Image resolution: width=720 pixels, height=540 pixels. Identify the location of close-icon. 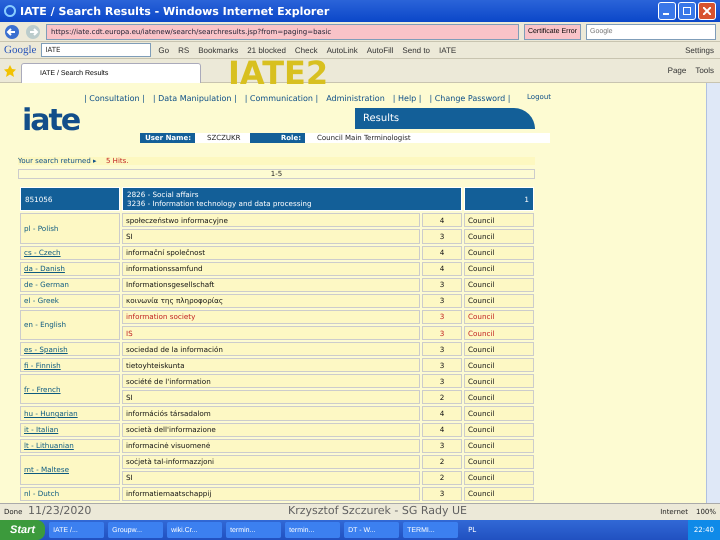
(707, 11).